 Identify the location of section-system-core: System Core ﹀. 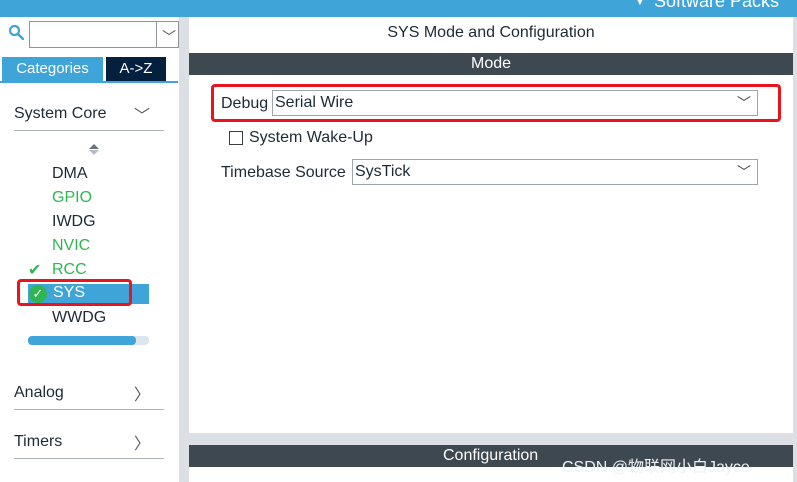
(89, 114).